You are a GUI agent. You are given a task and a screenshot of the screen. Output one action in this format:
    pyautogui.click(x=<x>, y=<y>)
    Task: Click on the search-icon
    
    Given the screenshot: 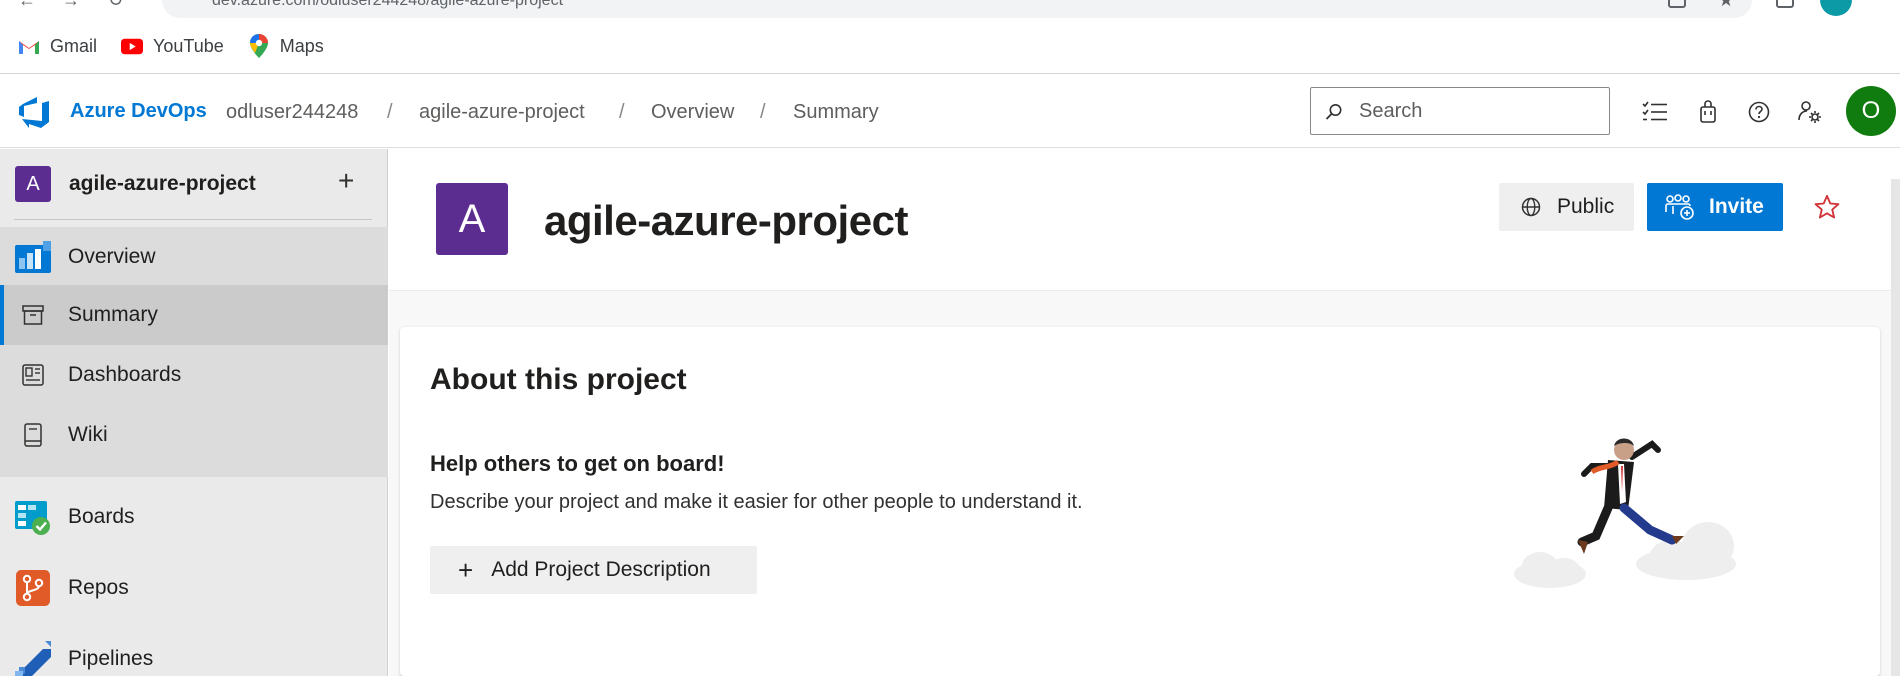 What is the action you would take?
    pyautogui.click(x=1333, y=112)
    